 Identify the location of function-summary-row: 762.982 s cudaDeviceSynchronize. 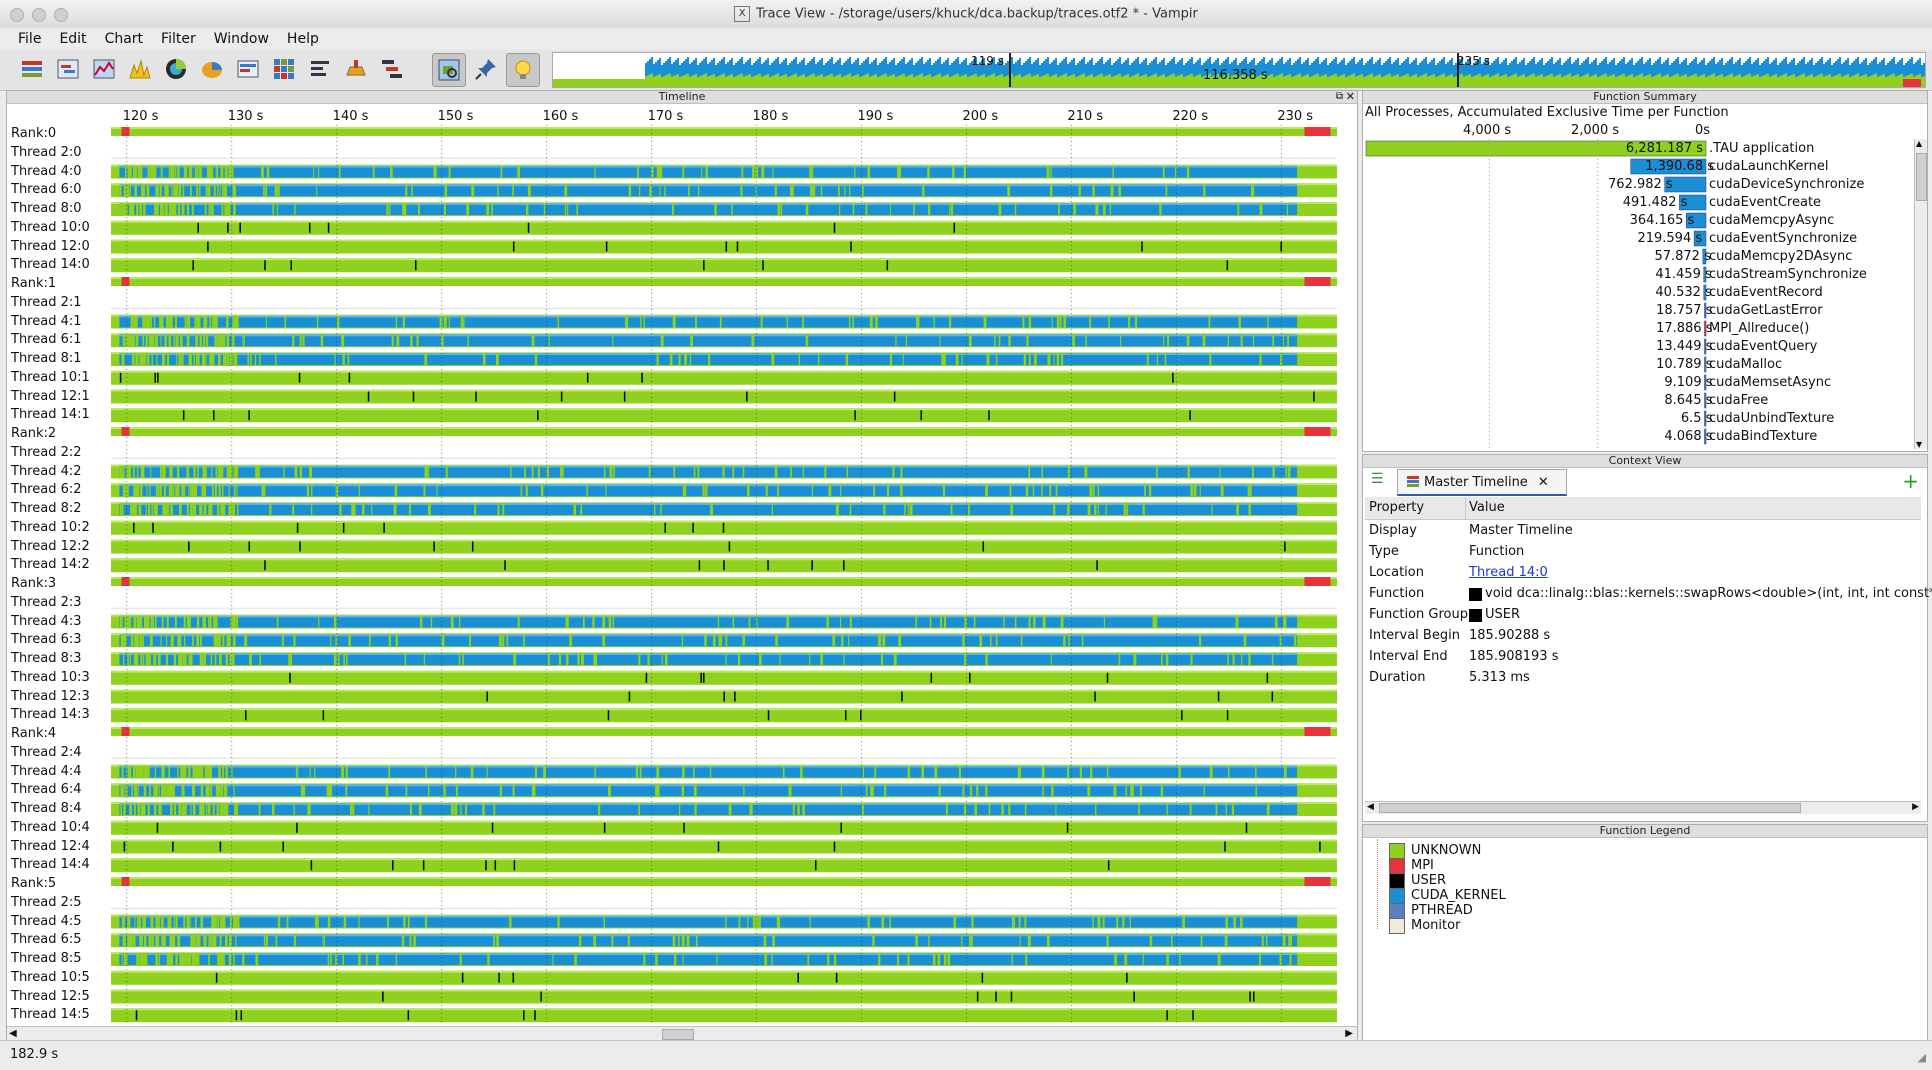
(1643, 186).